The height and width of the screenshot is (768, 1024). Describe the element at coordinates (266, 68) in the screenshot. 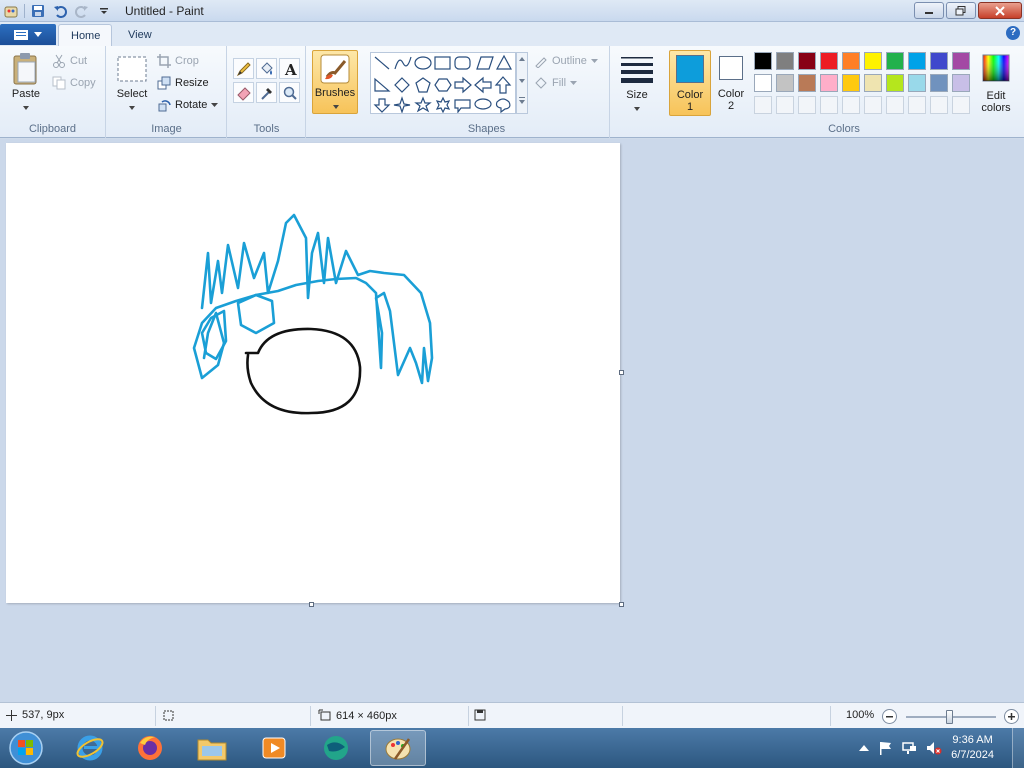

I see `fill-tool` at that location.